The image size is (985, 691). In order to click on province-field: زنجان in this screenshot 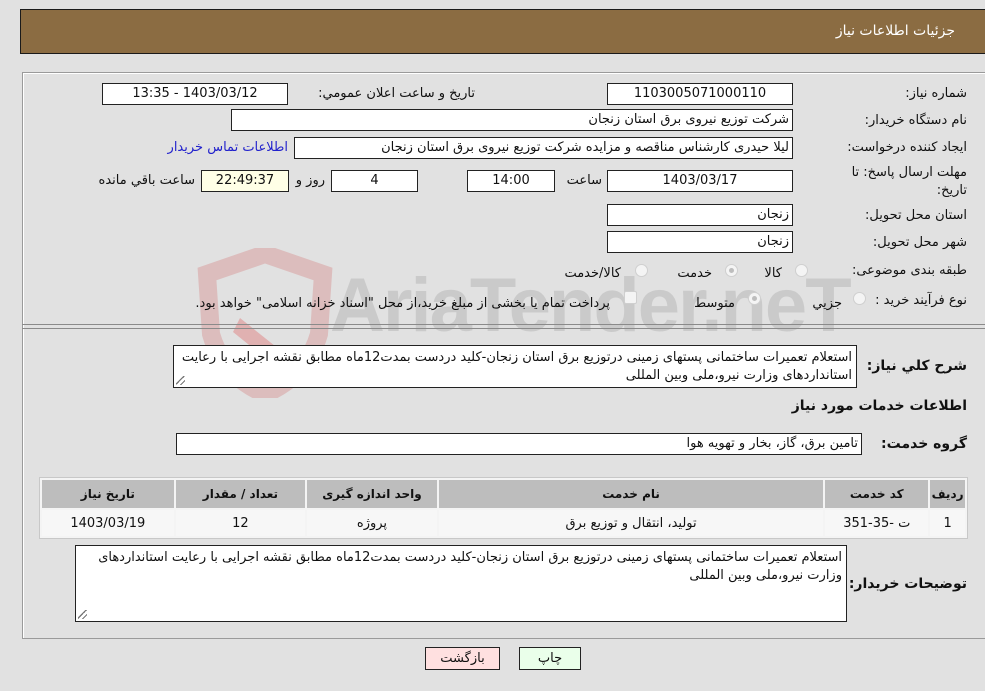, I will do `click(700, 215)`.